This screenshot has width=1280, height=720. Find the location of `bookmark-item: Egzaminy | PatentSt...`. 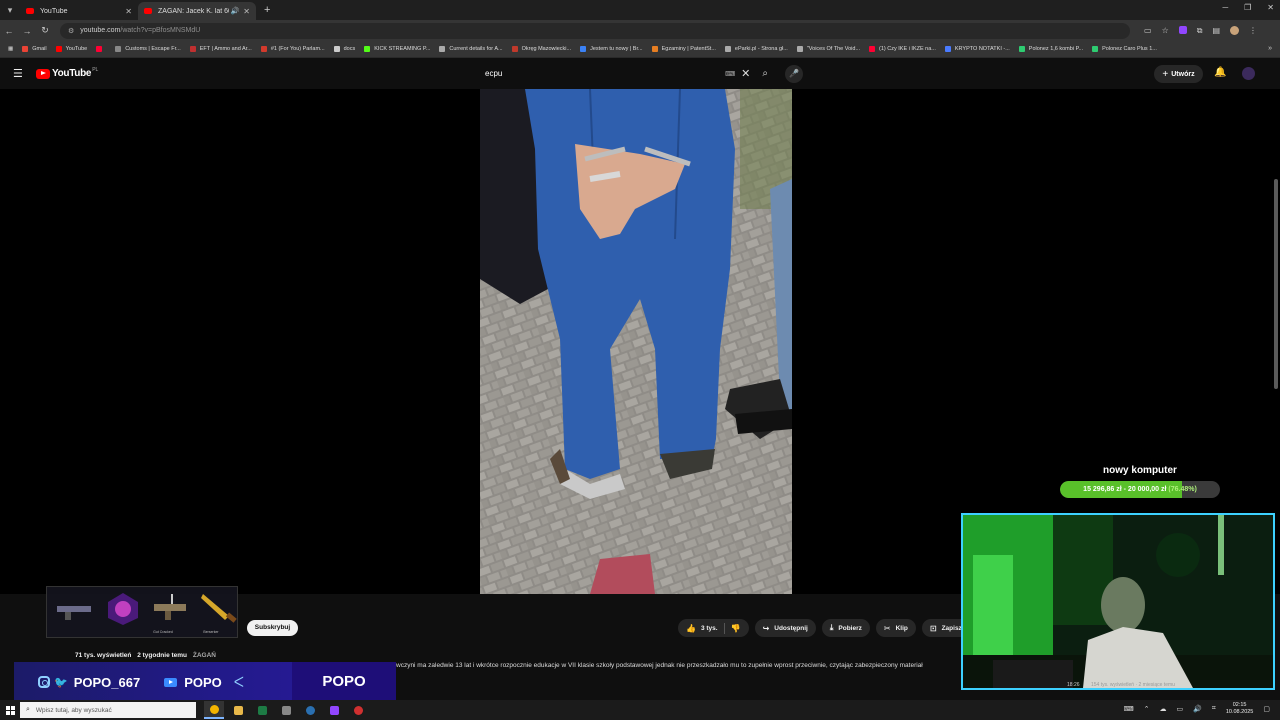

bookmark-item: Egzaminy | PatentSt... is located at coordinates (683, 49).